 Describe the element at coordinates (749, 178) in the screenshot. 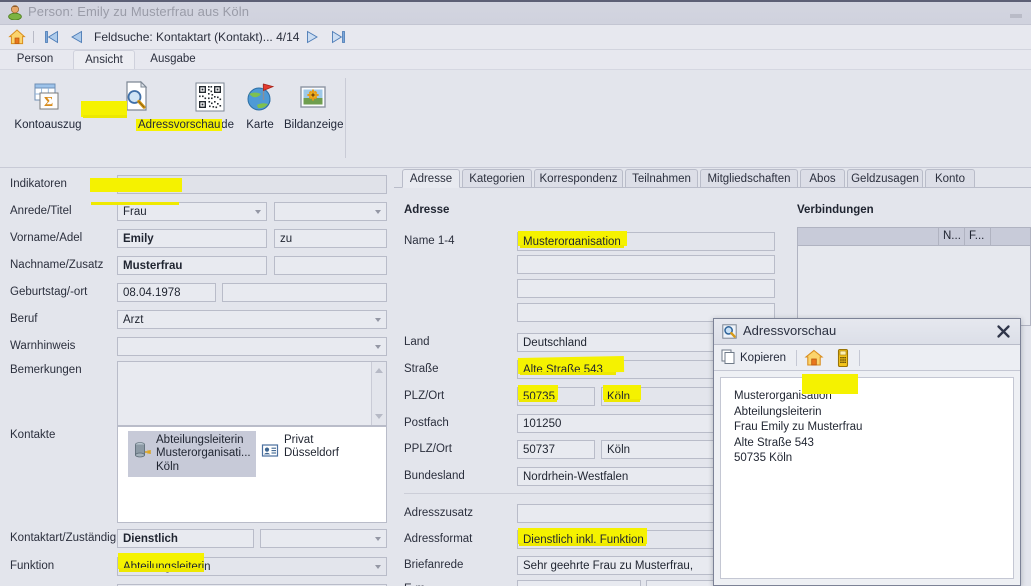

I see `tab-mitgliedschaften: Mitgliedschaften` at that location.